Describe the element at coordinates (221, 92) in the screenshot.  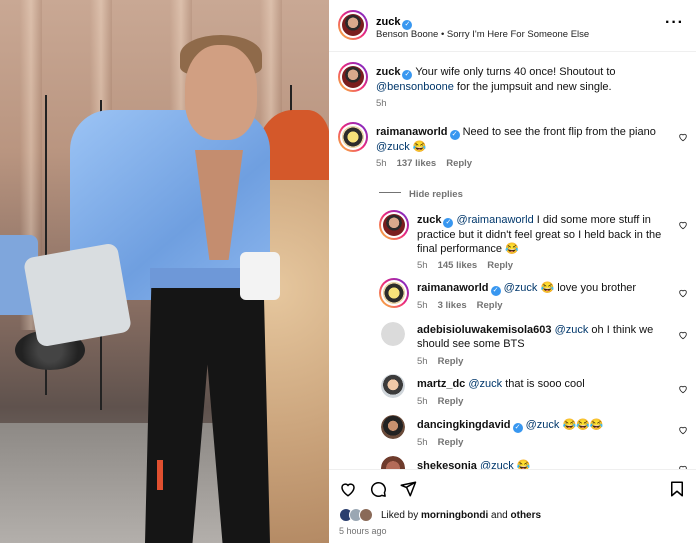
I see `singer-head` at that location.